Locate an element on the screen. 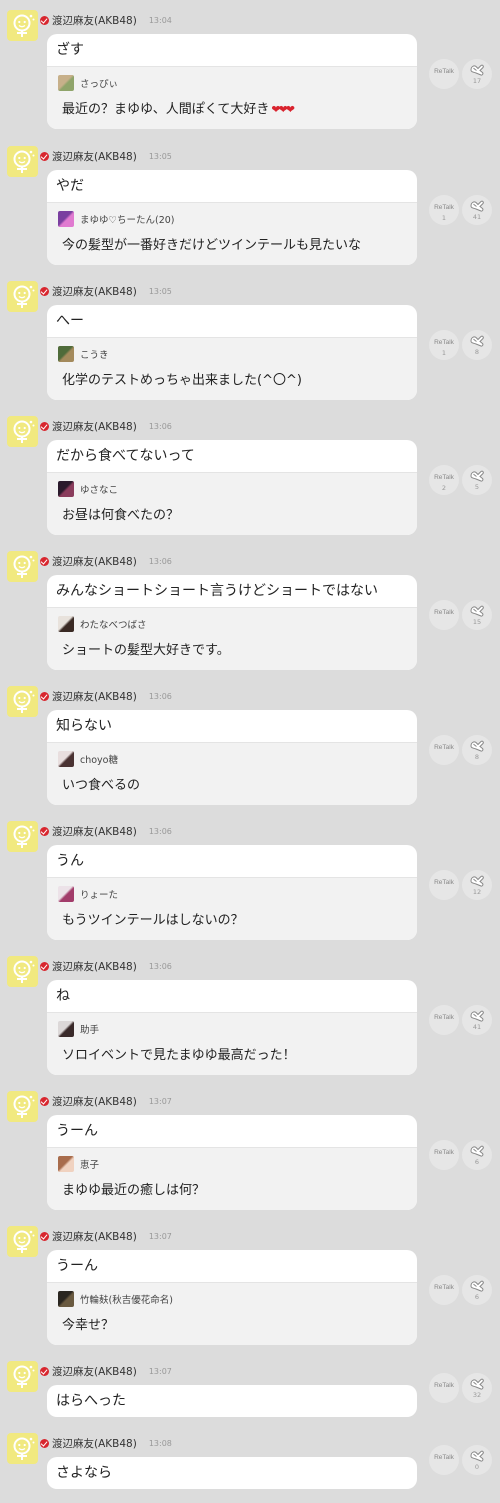 The width and height of the screenshot is (500, 1503). post-header: 渡辺麻友(AKB48) 13:04 is located at coordinates (106, 20).